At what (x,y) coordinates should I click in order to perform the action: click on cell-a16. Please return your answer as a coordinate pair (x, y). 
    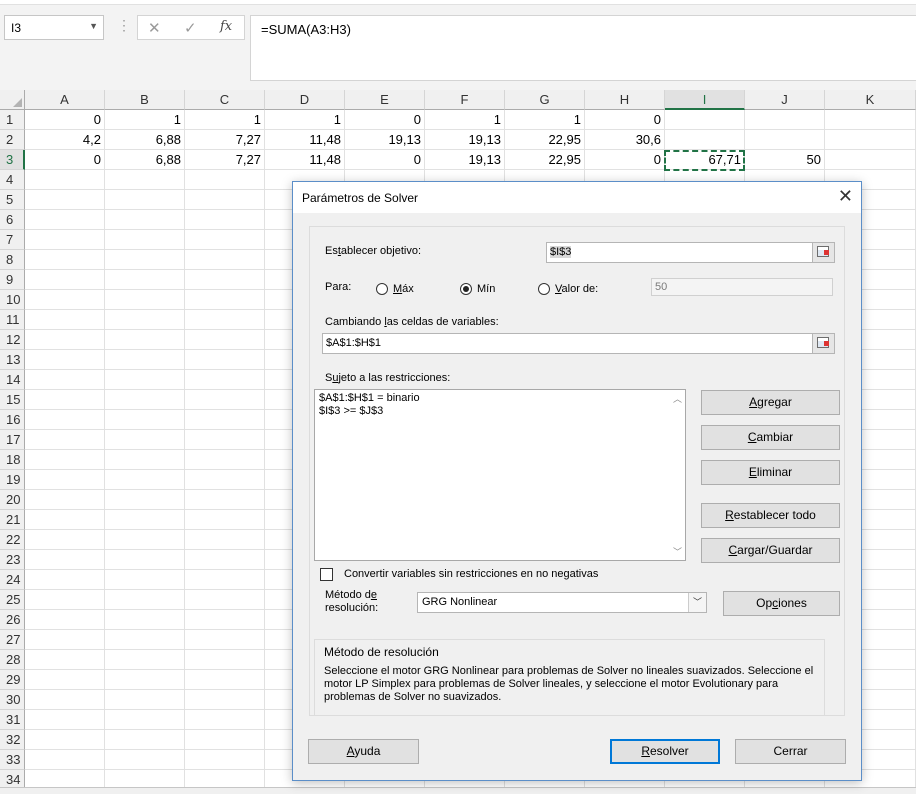
    Looking at the image, I should click on (65, 420).